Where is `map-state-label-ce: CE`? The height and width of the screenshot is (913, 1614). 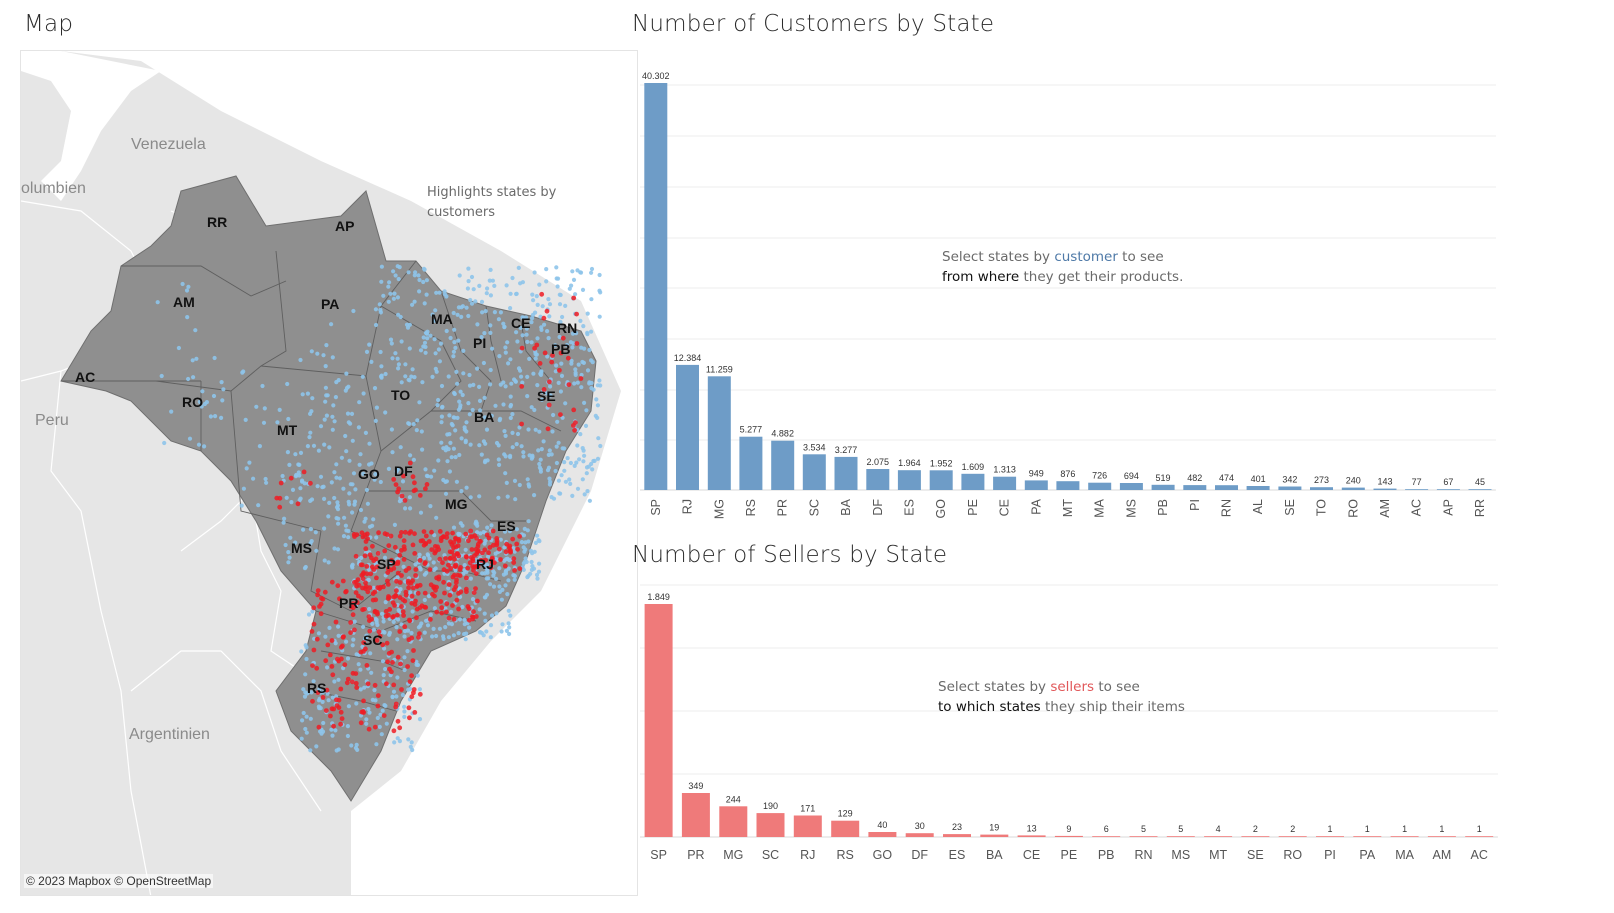 map-state-label-ce: CE is located at coordinates (520, 323).